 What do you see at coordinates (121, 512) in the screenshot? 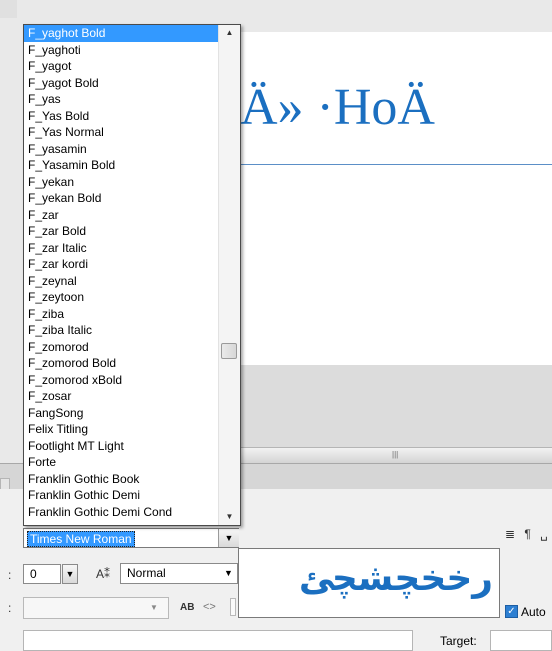
I see `font-list-item: Franklin Gothic Demi Cond` at bounding box center [121, 512].